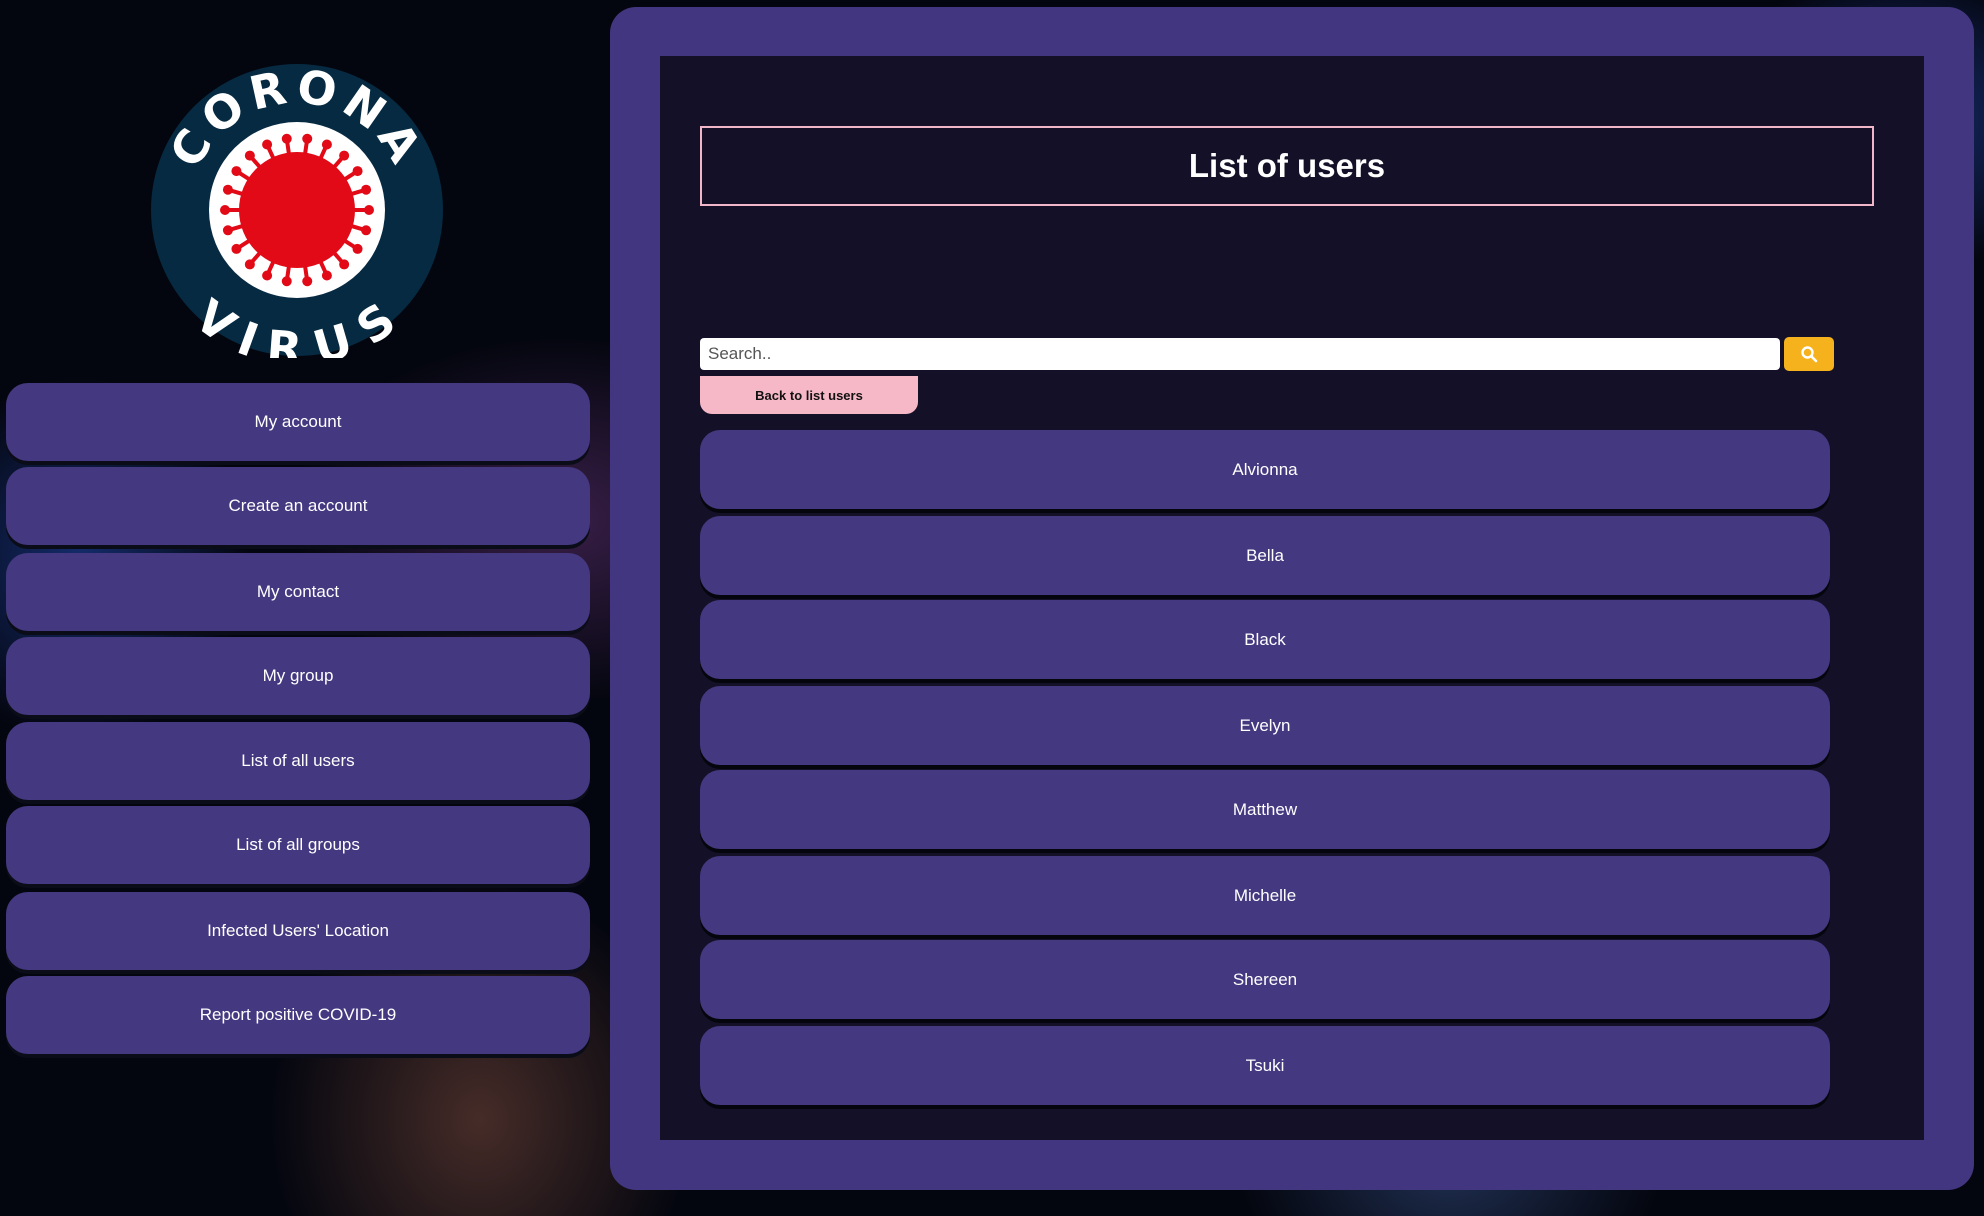 The height and width of the screenshot is (1216, 1984). What do you see at coordinates (809, 395) in the screenshot?
I see `back-to-list-users-button: Back to list users` at bounding box center [809, 395].